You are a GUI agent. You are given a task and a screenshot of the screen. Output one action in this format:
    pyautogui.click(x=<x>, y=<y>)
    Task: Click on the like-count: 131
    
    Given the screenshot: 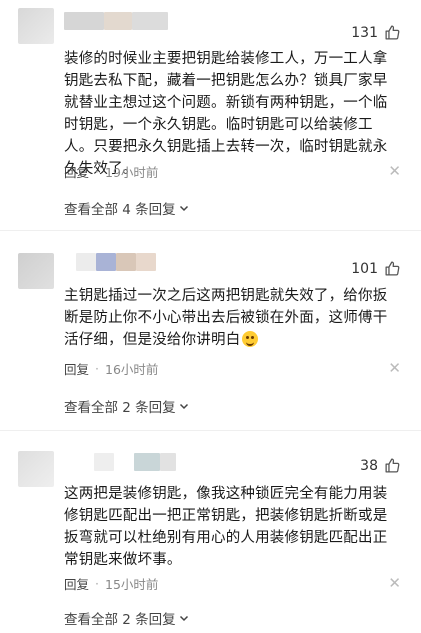 What is the action you would take?
    pyautogui.click(x=364, y=32)
    